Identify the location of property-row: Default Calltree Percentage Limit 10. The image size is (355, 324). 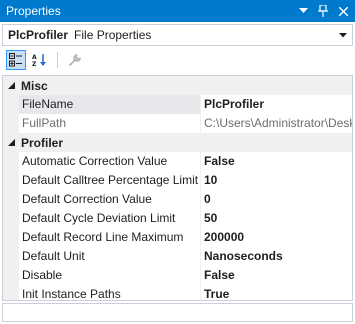
(177, 180).